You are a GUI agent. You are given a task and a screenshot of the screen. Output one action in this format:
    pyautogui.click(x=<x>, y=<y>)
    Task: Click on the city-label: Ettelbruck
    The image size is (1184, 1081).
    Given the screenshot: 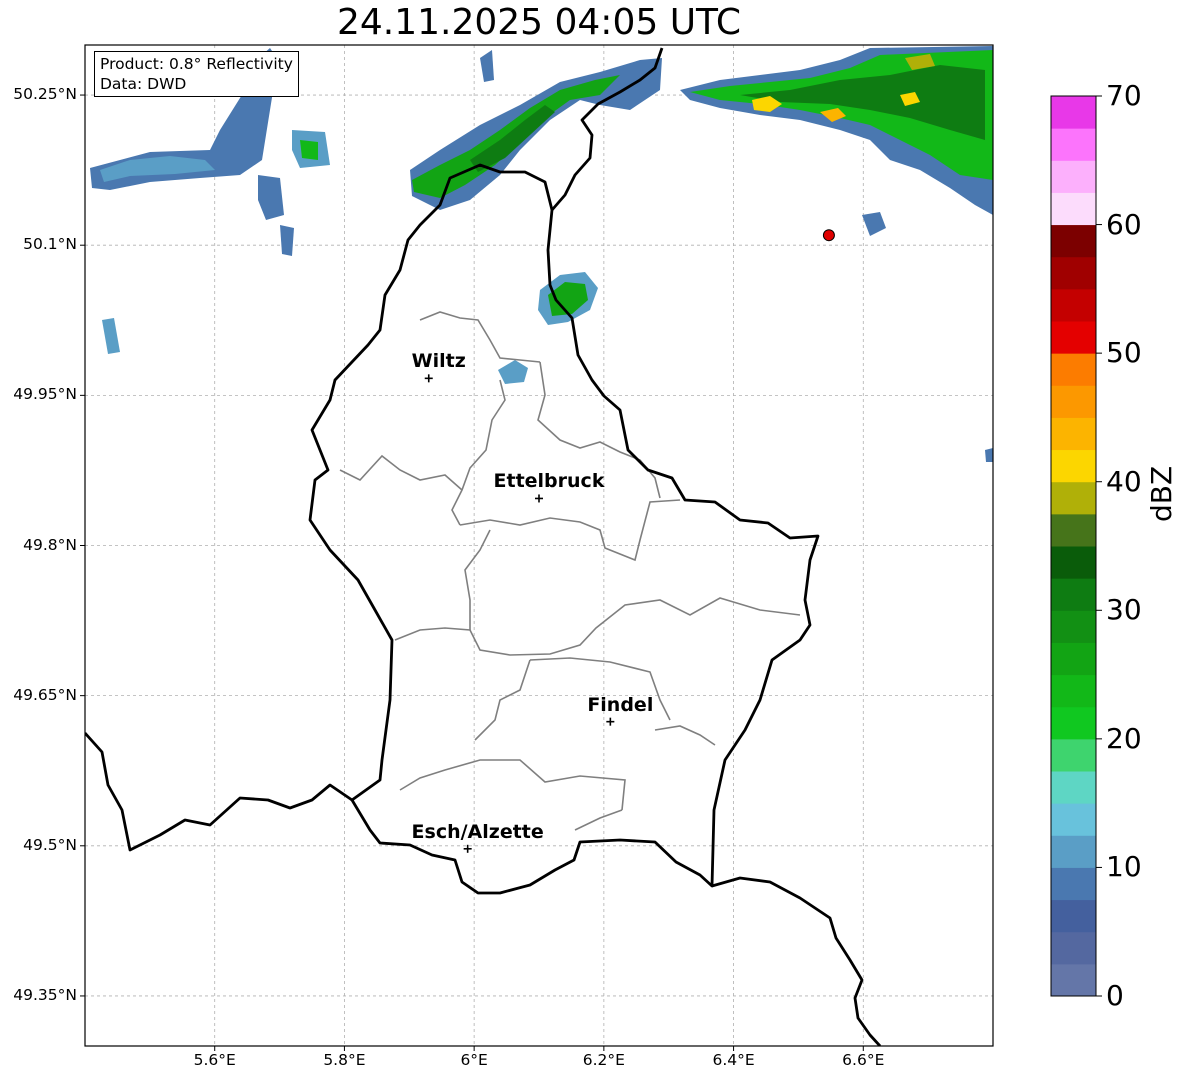 What is the action you would take?
    pyautogui.click(x=549, y=481)
    